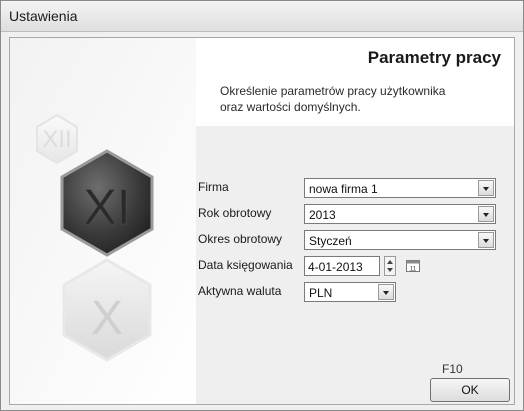 This screenshot has width=524, height=411. Describe the element at coordinates (330, 241) in the screenshot. I see `fiscal-period-value: Styczeń` at that location.